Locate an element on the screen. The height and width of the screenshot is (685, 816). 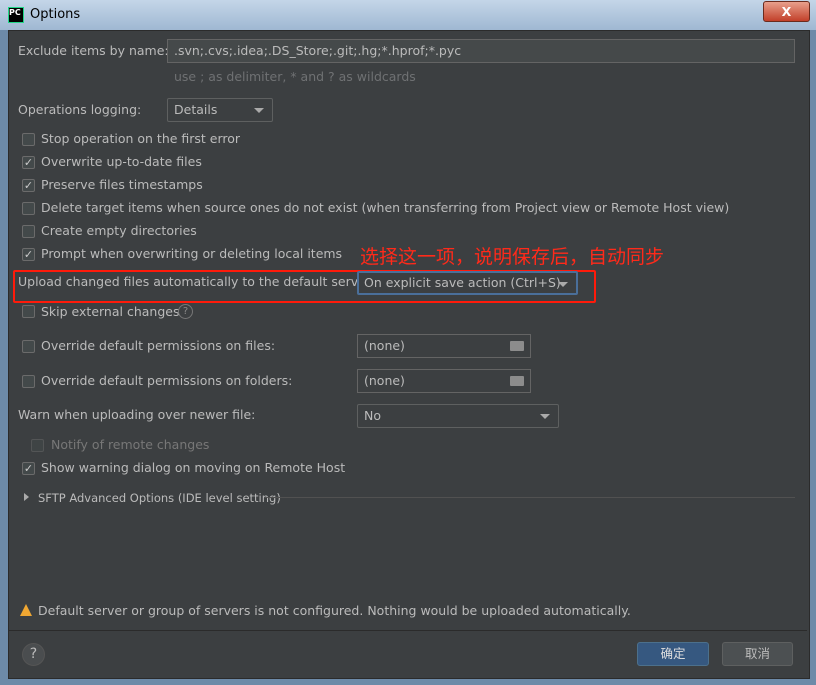
help-circle-icon: ? is located at coordinates (185, 311).